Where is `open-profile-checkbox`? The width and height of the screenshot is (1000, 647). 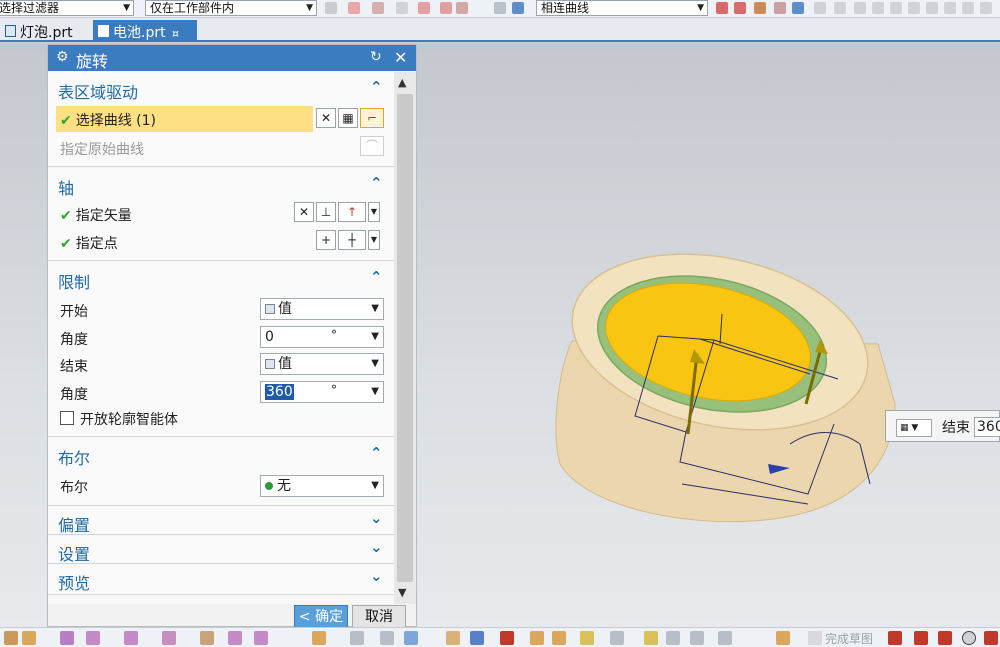
open-profile-checkbox is located at coordinates (67, 418).